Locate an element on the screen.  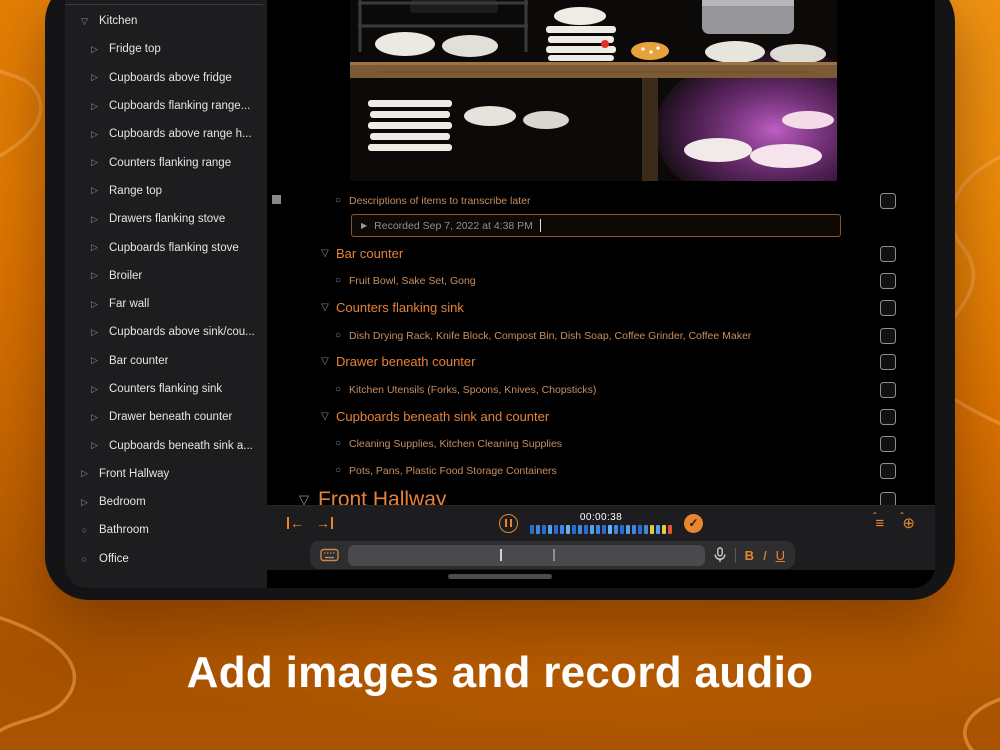
text-entry-bar: B I U is located at coordinates (601, 555).